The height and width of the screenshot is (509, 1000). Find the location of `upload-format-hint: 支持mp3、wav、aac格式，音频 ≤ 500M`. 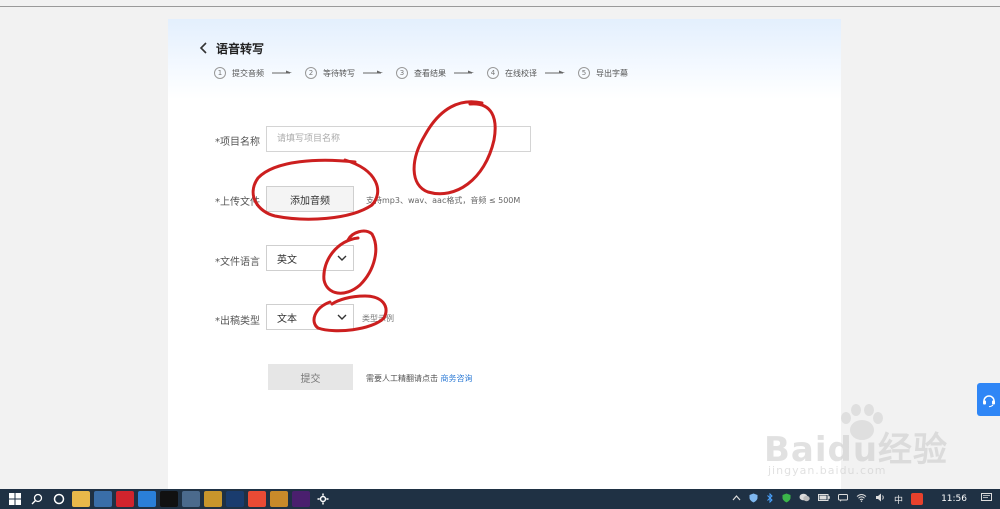

upload-format-hint: 支持mp3、wav、aac格式，音频 ≤ 500M is located at coordinates (443, 200).